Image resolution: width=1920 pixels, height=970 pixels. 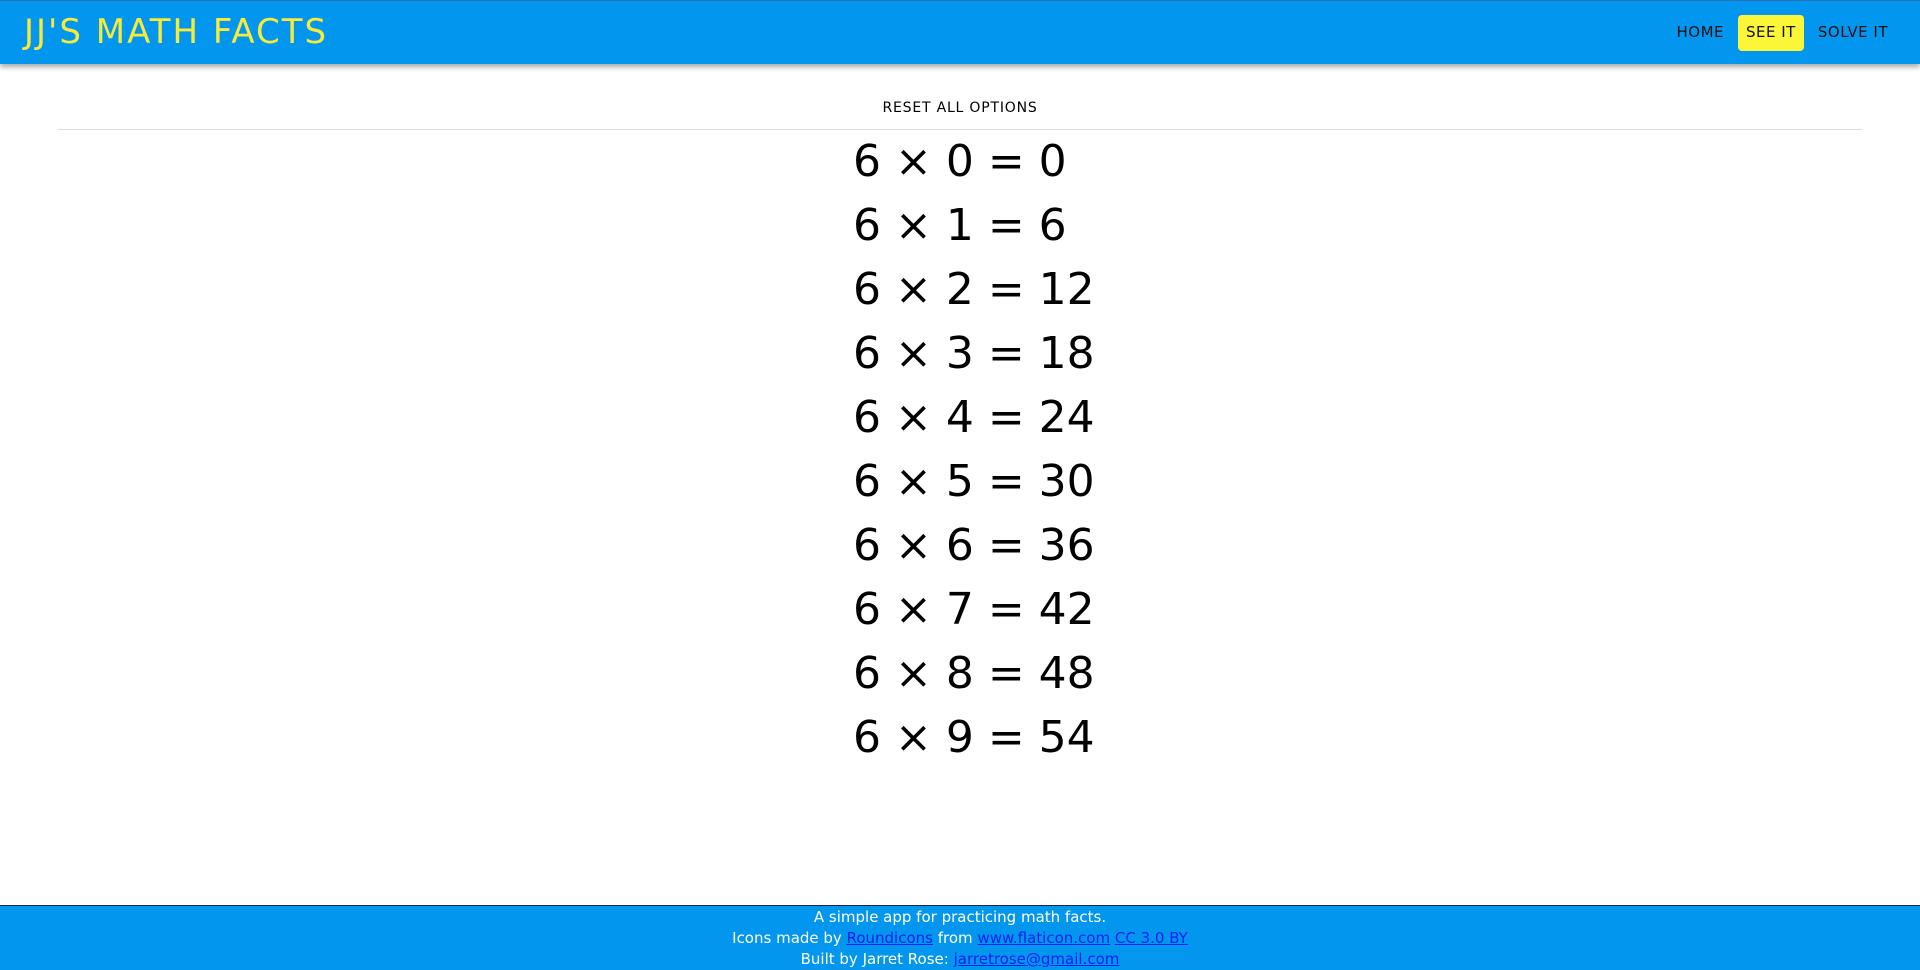 I want to click on fact-row: 6 × 9 = 54, so click(x=974, y=737).